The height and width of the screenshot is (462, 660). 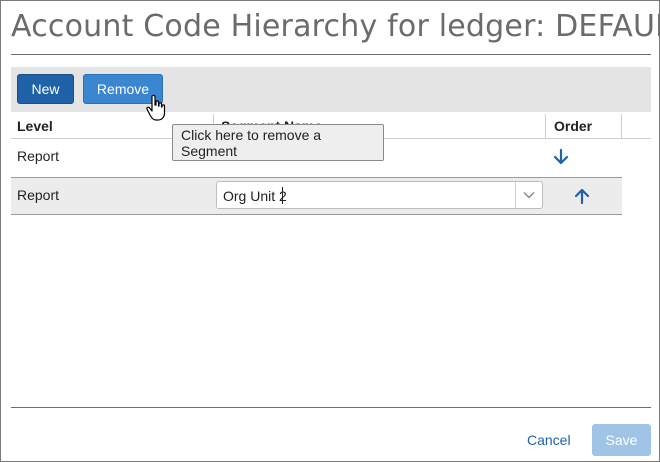 I want to click on table-row-selected: Report Org Unit 2, so click(x=316, y=196).